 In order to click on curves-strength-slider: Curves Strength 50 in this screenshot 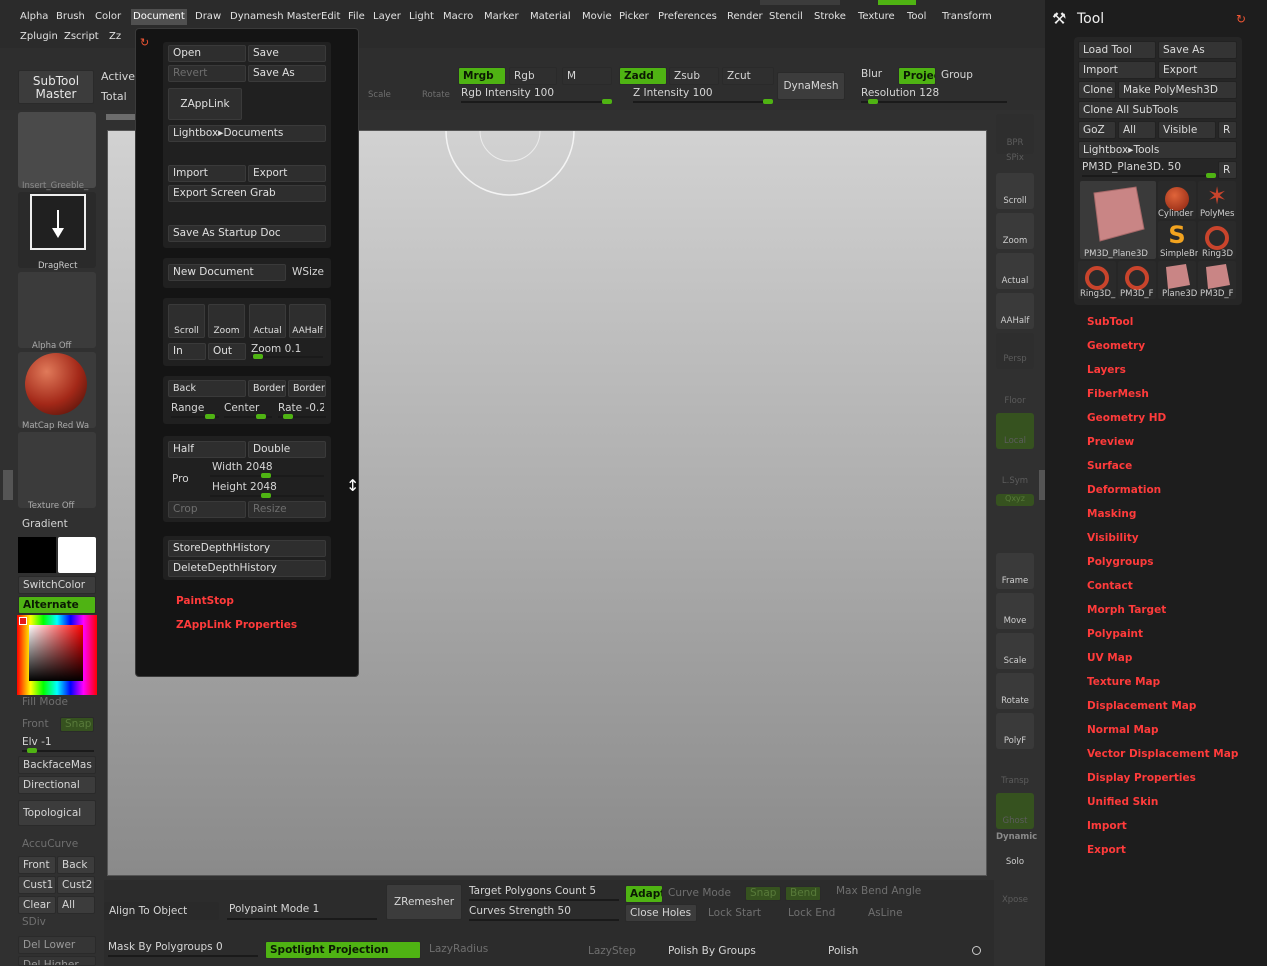, I will do `click(520, 911)`.